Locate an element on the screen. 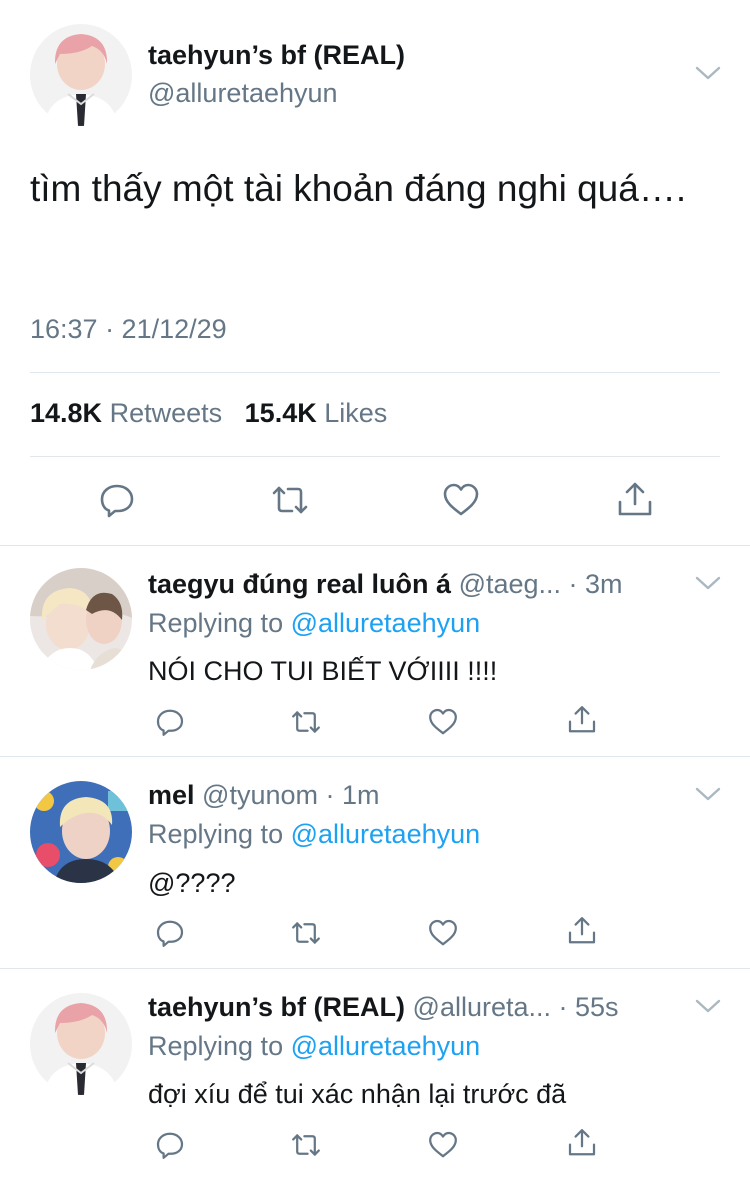 This screenshot has width=750, height=1181. reply-time: · 1m is located at coordinates (353, 795).